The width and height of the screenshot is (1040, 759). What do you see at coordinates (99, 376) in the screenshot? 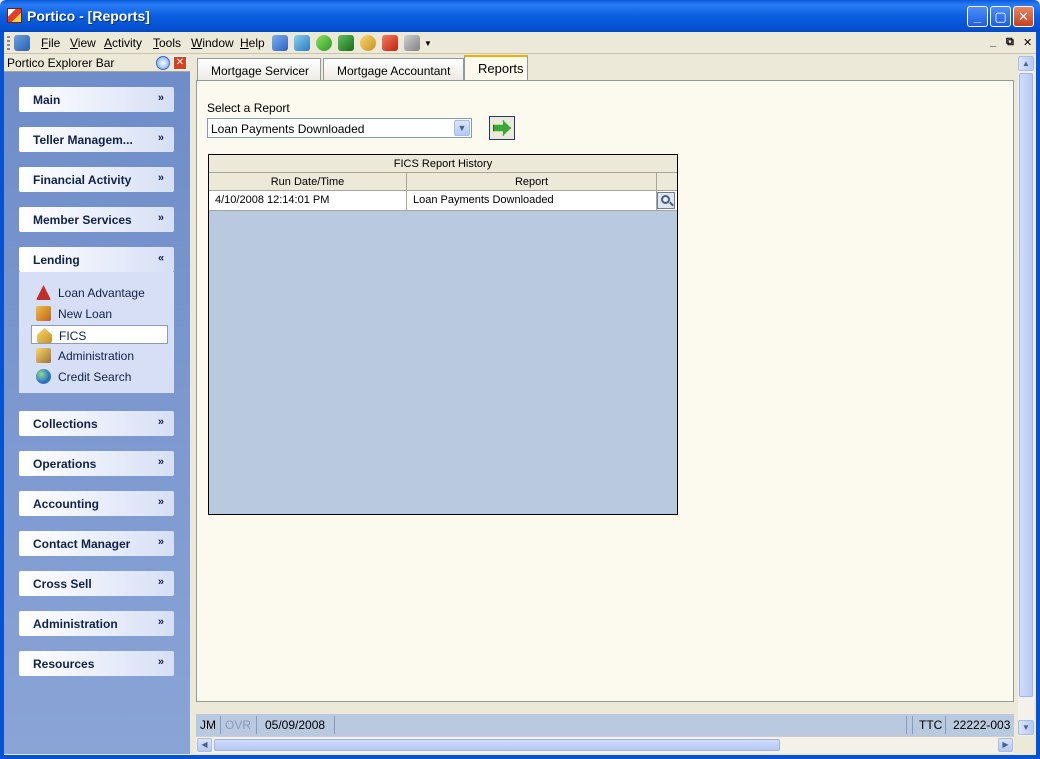
I see `lending-item-credit-search: Credit Search` at bounding box center [99, 376].